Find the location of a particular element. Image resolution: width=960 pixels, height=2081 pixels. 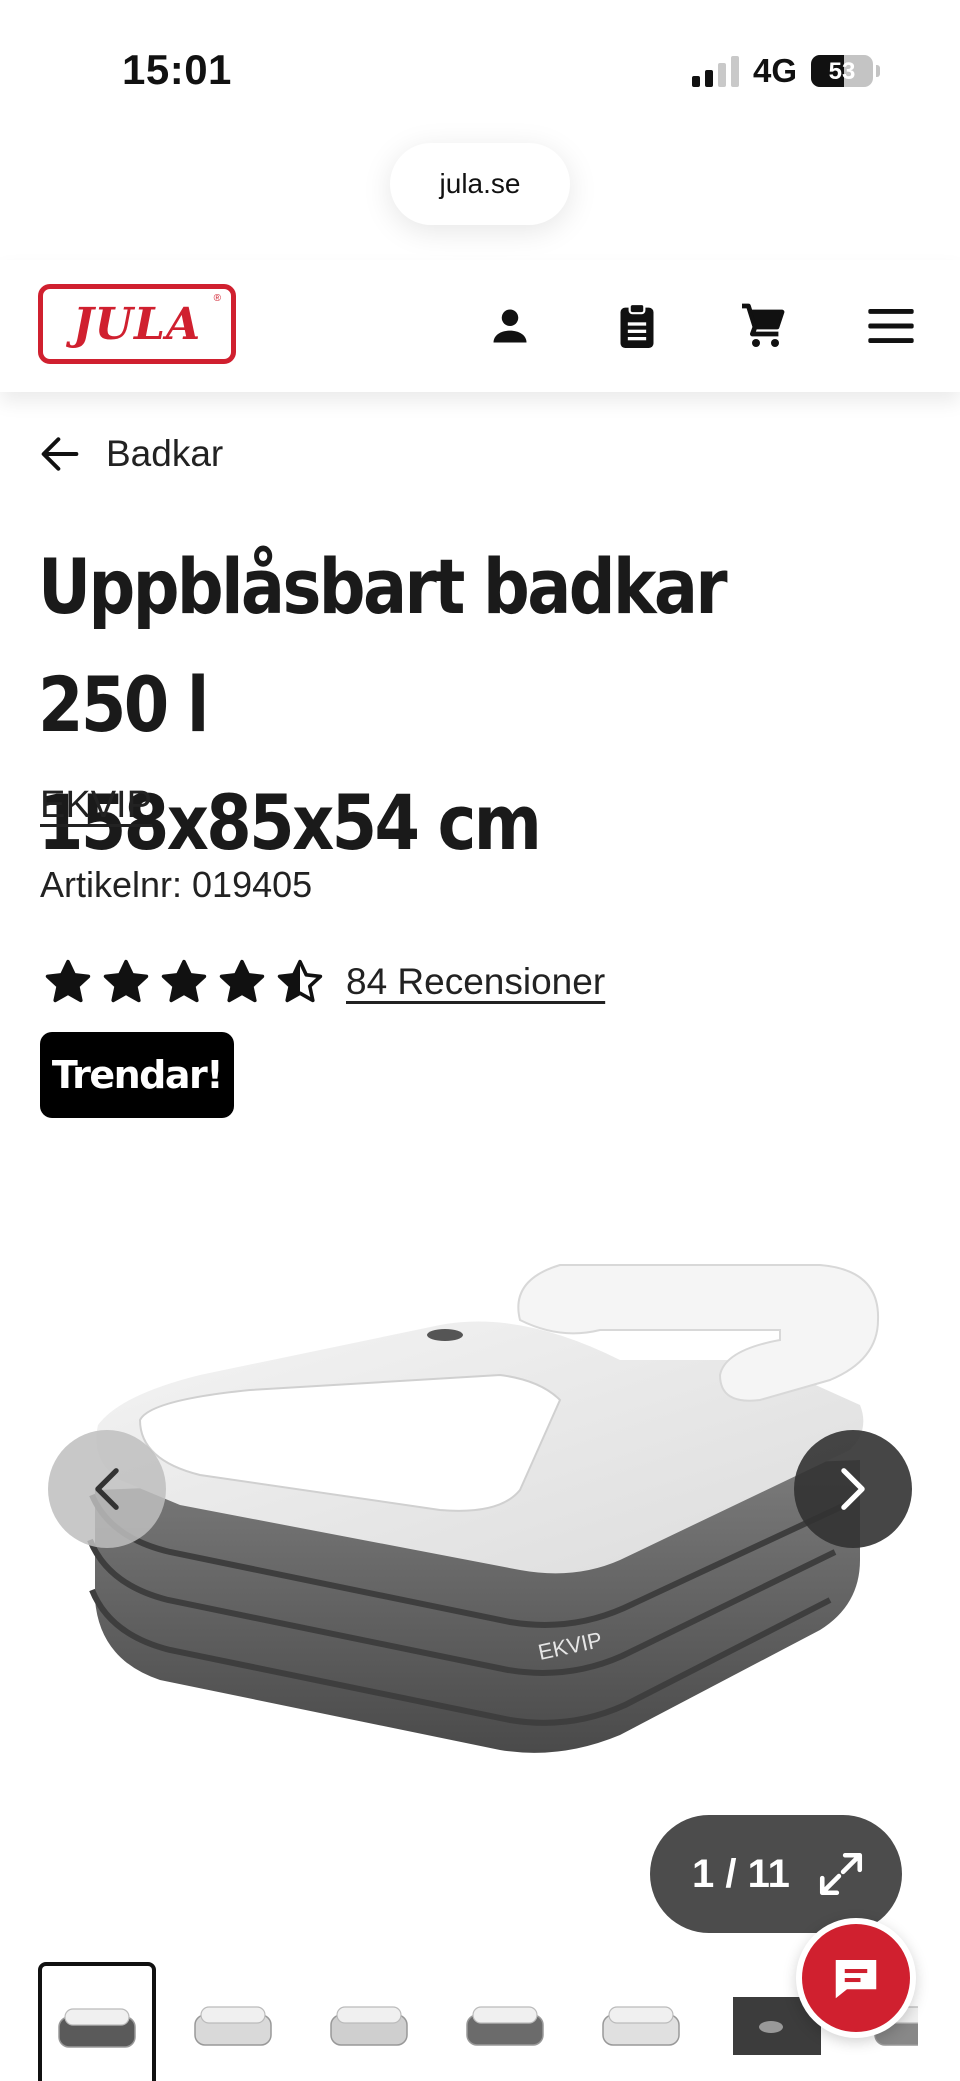

arrow-left-icon is located at coordinates (60, 454).